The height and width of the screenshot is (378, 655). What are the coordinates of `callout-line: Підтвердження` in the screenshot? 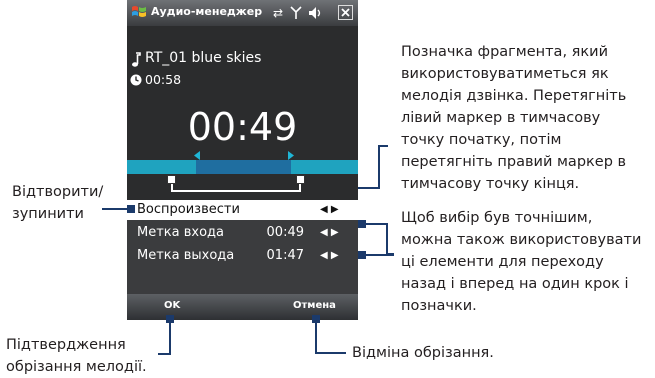 It's located at (66, 345).